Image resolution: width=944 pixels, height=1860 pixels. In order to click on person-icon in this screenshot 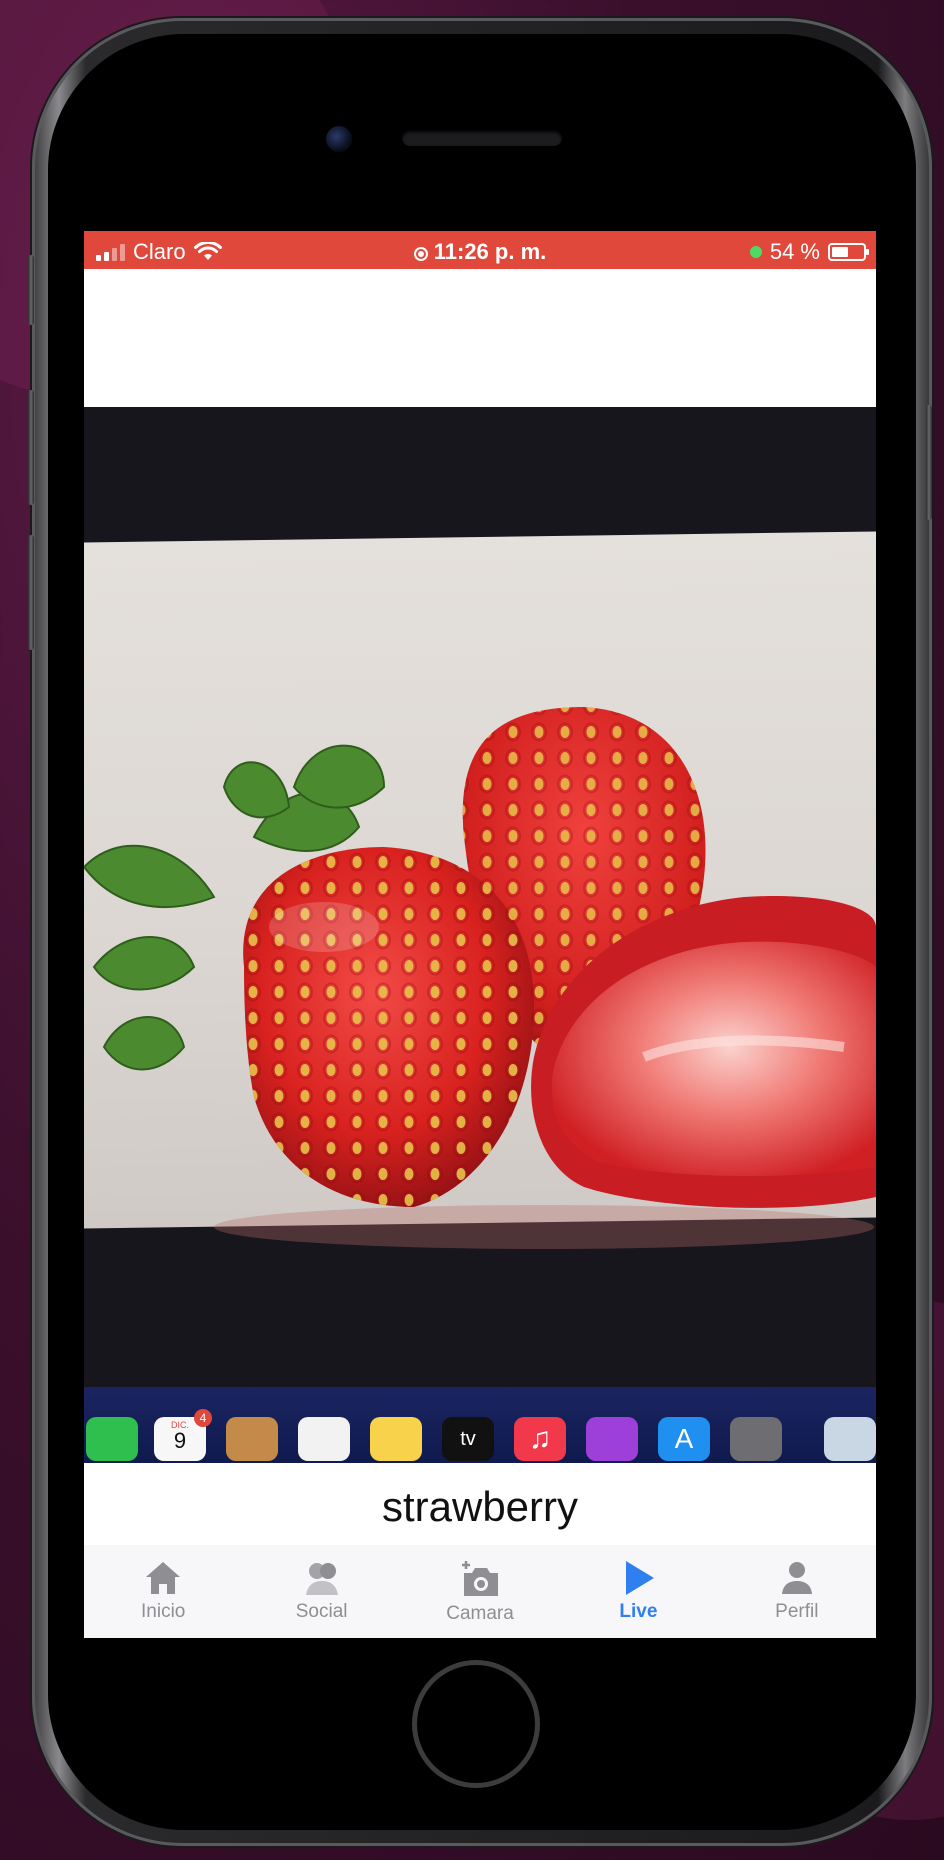, I will do `click(796, 1578)`.